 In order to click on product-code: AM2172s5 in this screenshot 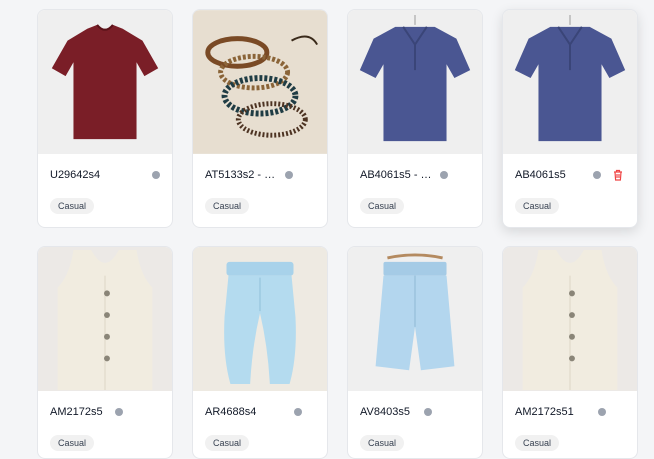, I will do `click(76, 412)`.